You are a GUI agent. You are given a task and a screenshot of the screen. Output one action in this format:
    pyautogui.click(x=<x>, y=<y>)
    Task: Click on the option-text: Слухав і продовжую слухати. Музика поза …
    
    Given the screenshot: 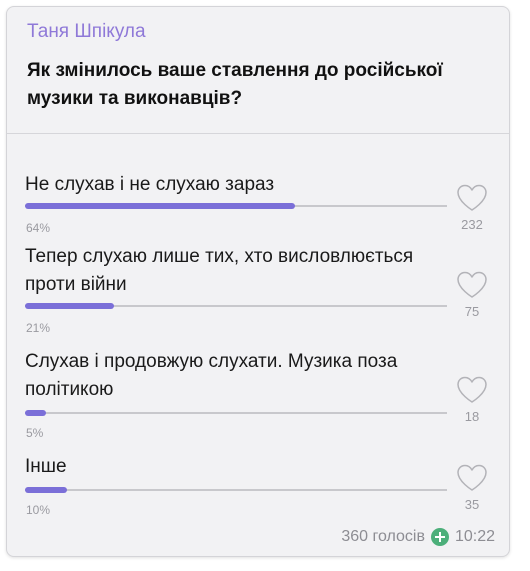 What is the action you would take?
    pyautogui.click(x=211, y=375)
    